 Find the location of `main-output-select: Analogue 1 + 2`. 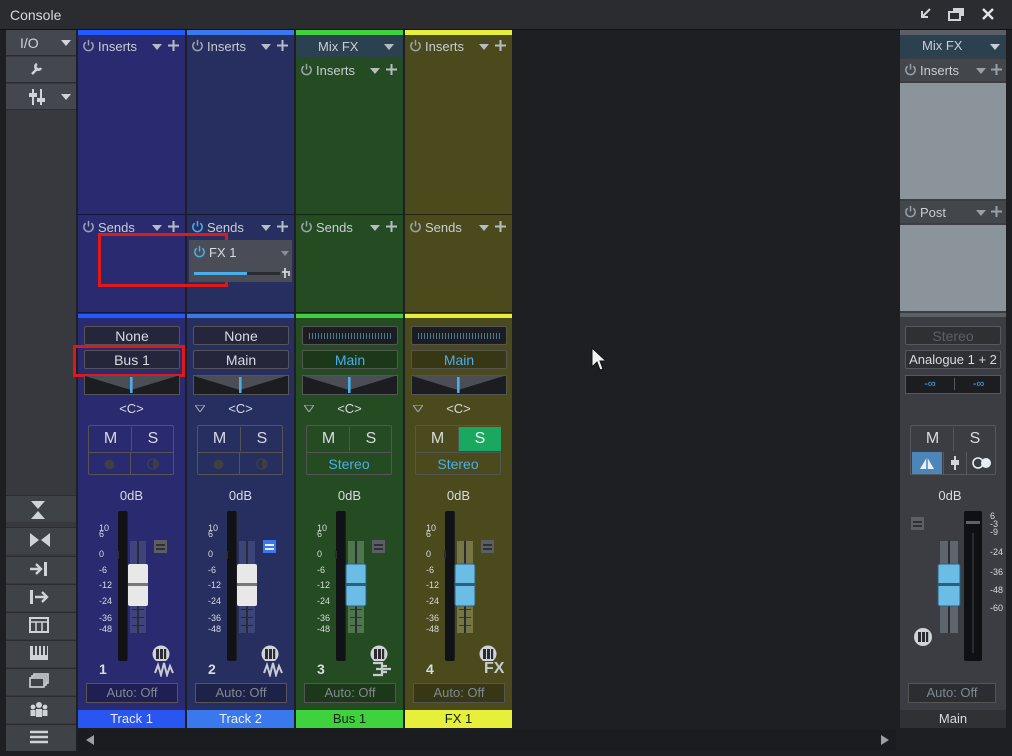

main-output-select: Analogue 1 + 2 is located at coordinates (953, 359).